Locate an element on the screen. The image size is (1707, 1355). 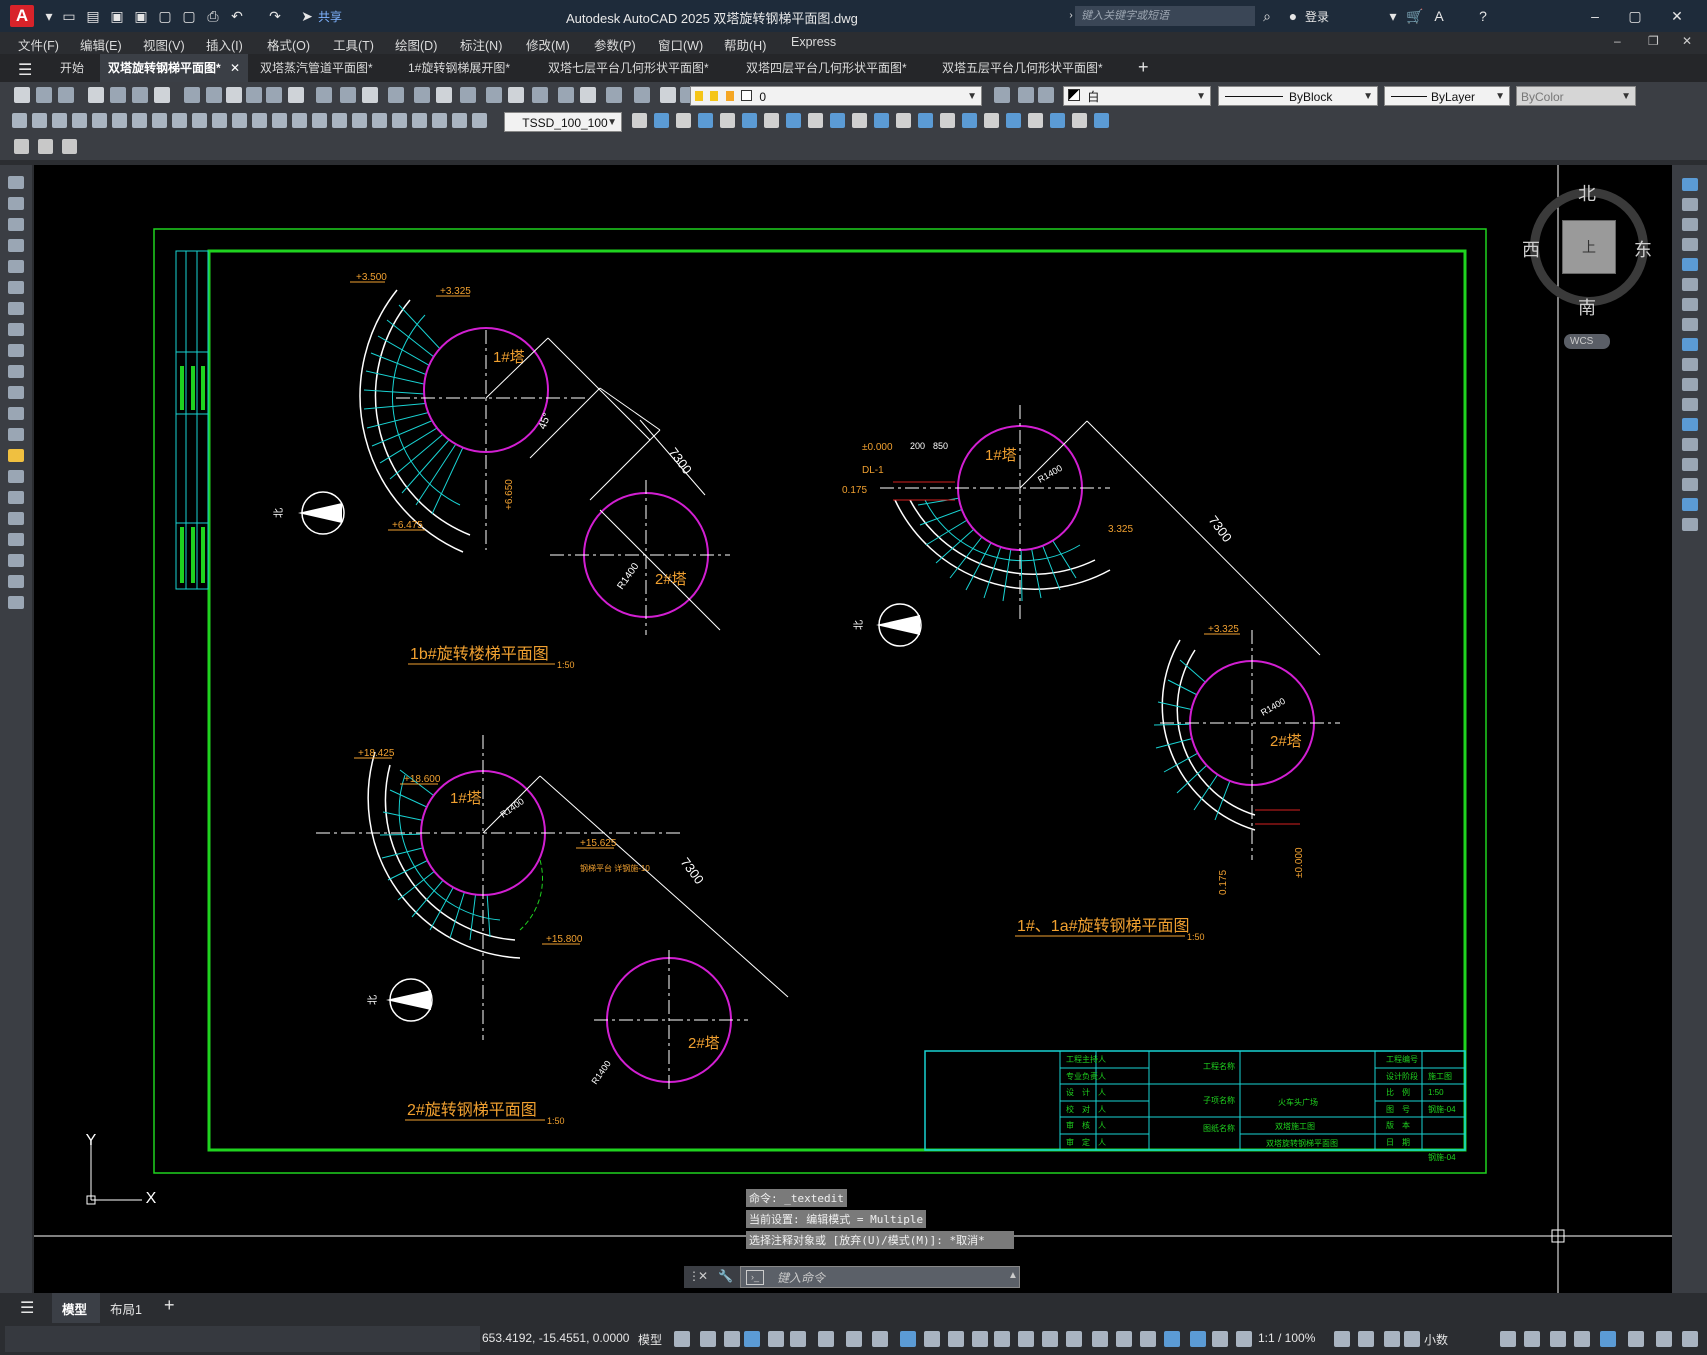
login-button: 登录 is located at coordinates (1317, 16).